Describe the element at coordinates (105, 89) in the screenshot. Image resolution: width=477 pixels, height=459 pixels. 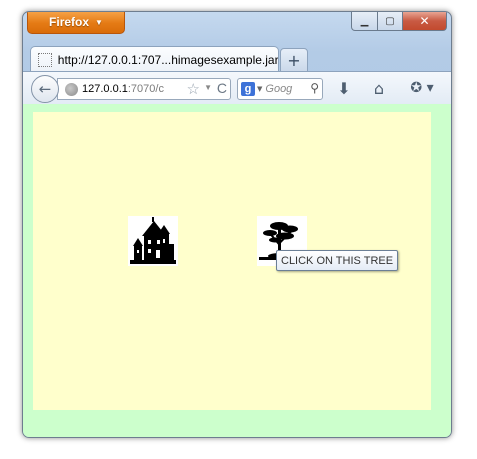
I see `url-host: 127.0.0.1` at that location.